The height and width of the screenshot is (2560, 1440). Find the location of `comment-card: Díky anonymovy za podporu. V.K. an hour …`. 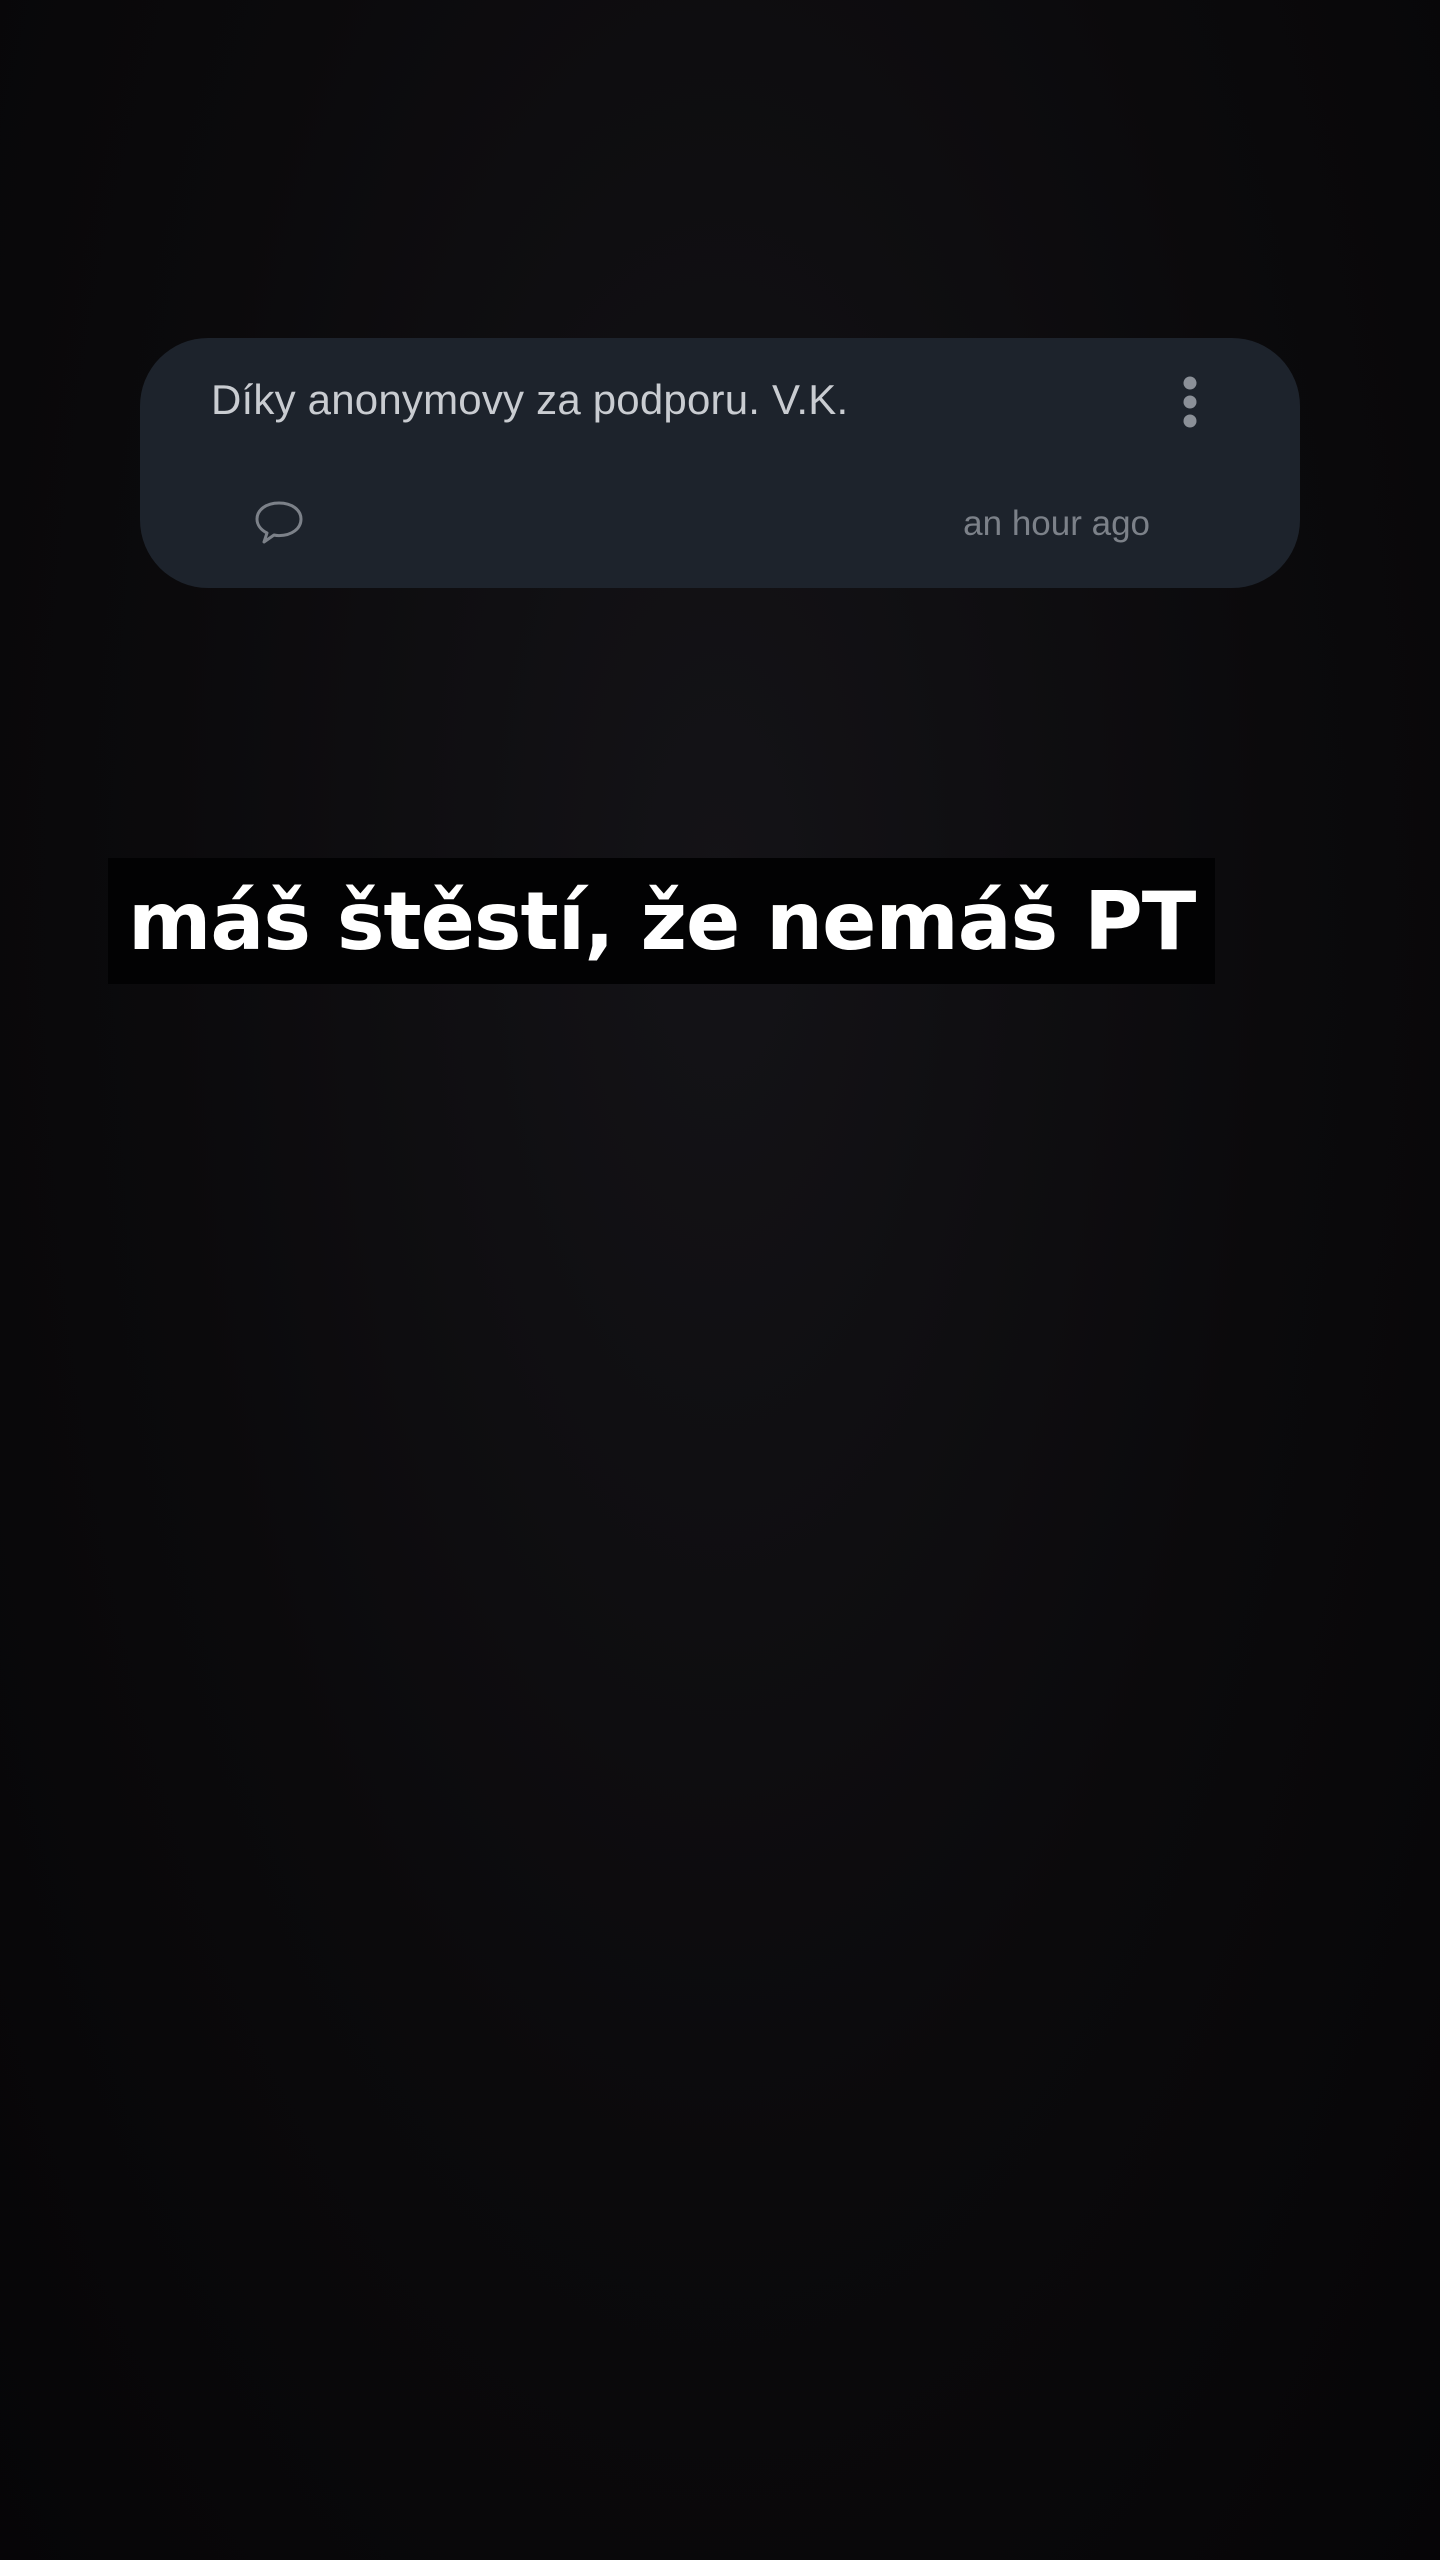

comment-card: Díky anonymovy za podporu. V.K. an hour … is located at coordinates (720, 463).